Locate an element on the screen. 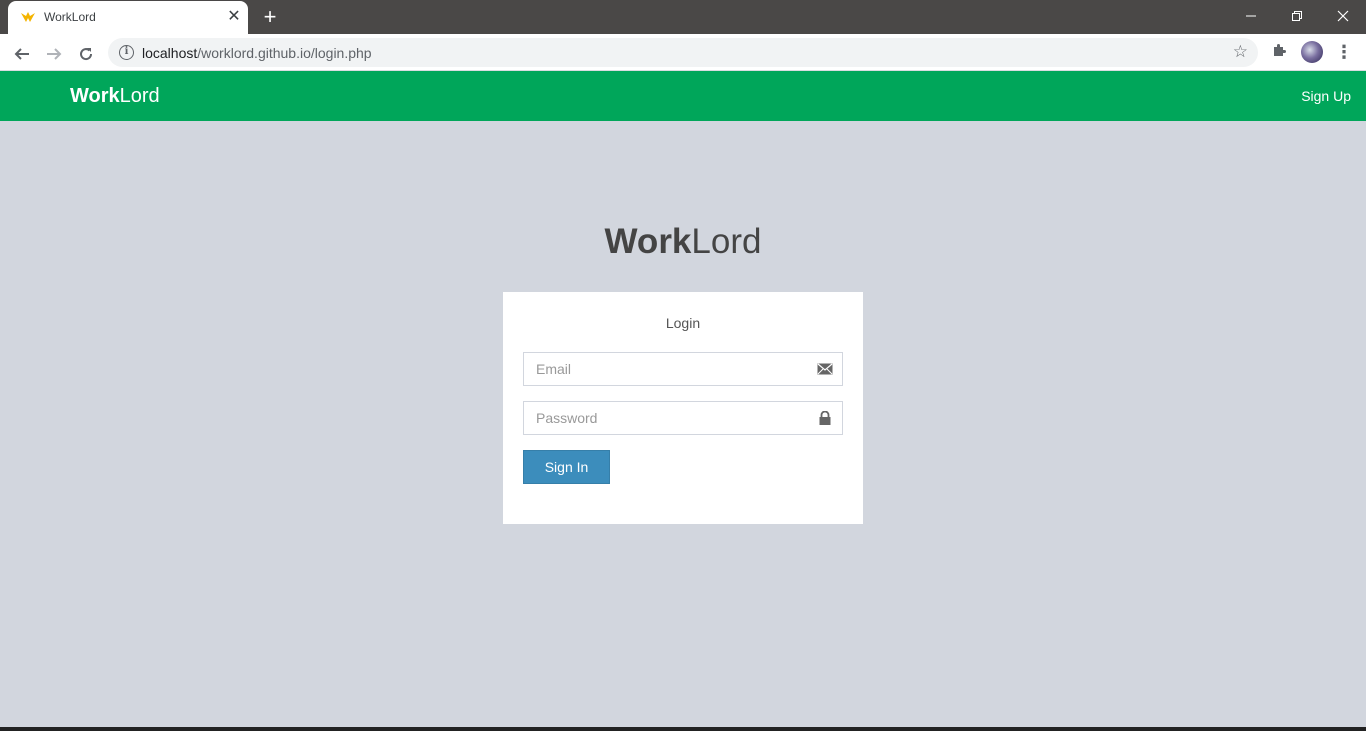  restore-icon is located at coordinates (1297, 15).